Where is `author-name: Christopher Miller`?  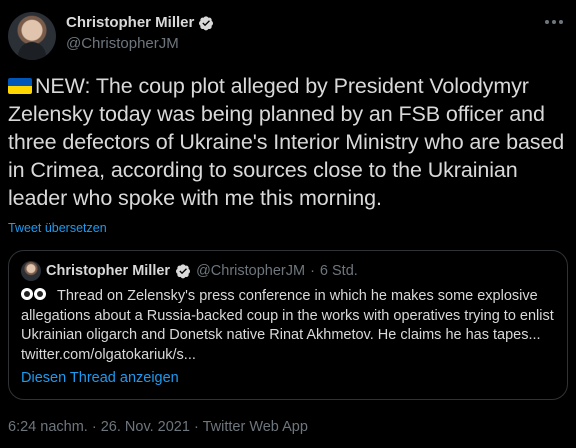 author-name: Christopher Miller is located at coordinates (130, 22).